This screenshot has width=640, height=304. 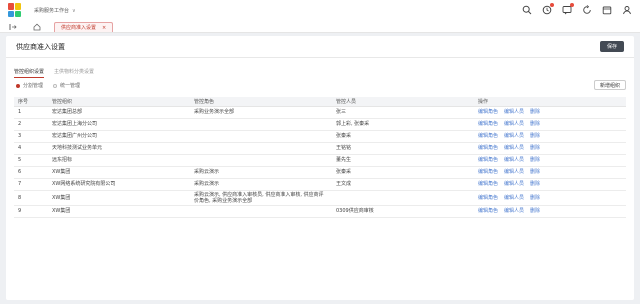 What do you see at coordinates (547, 10) in the screenshot?
I see `clock-icon` at bounding box center [547, 10].